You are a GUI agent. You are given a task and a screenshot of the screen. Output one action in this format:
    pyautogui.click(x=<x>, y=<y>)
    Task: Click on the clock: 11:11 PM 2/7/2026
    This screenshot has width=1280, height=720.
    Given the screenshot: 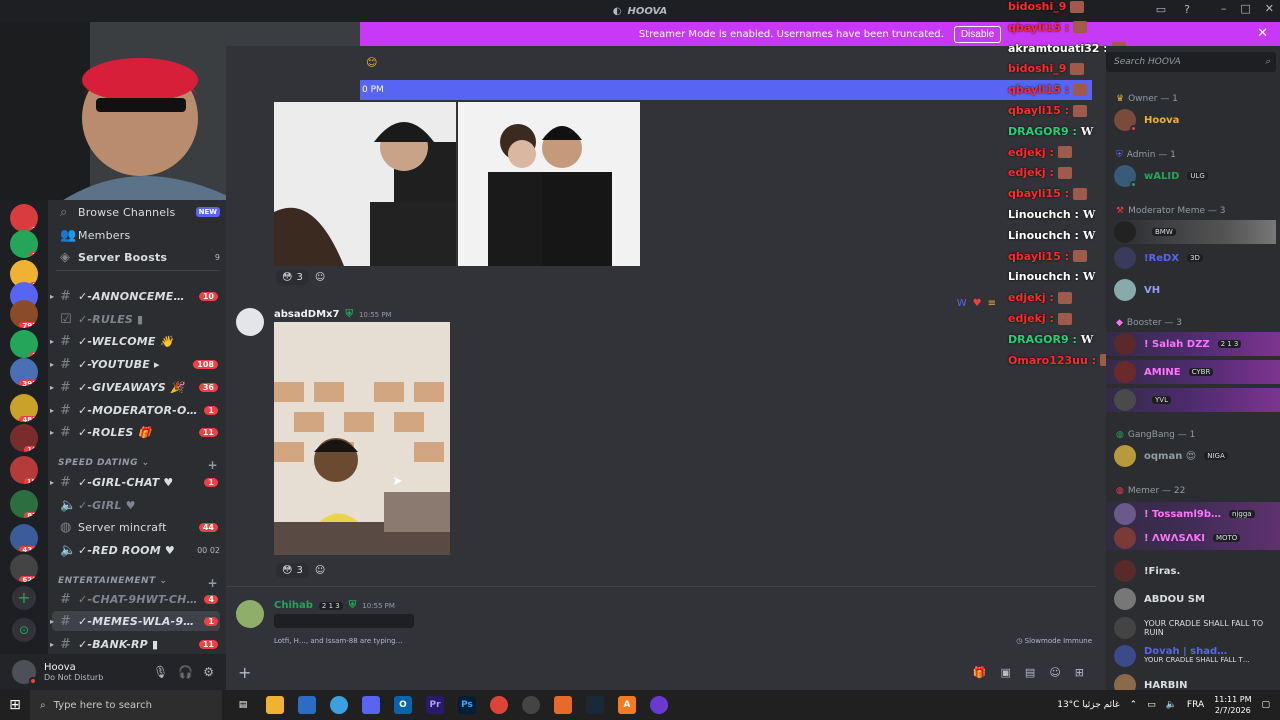 What is the action you would take?
    pyautogui.click(x=1232, y=705)
    